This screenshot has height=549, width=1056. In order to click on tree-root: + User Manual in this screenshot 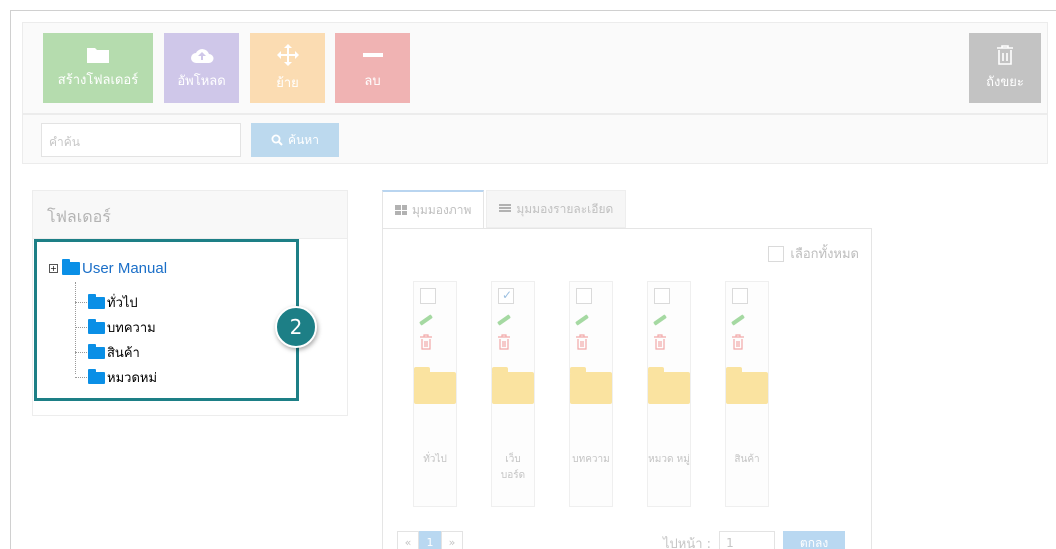, I will do `click(108, 268)`.